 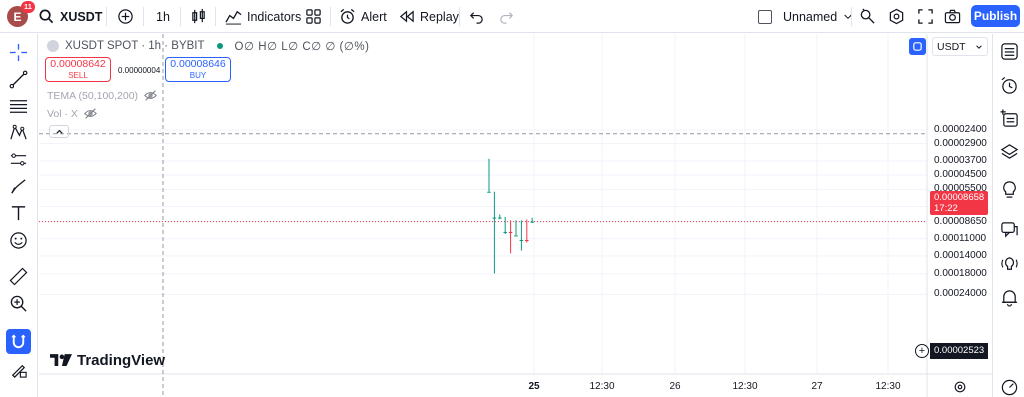 What do you see at coordinates (274, 16) in the screenshot?
I see `indicators-label: Indicators` at bounding box center [274, 16].